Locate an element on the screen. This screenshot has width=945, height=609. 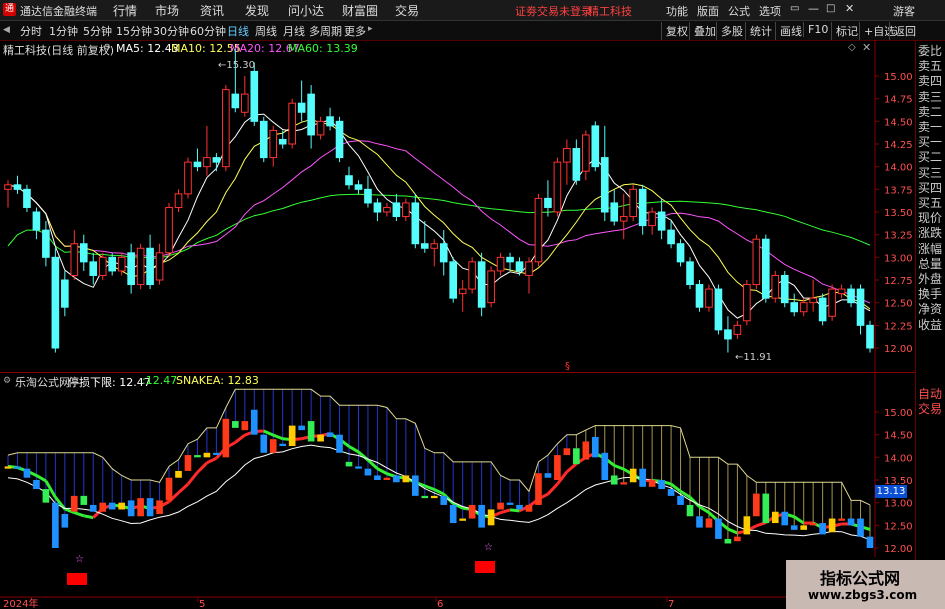
quote-row-label: 买四 is located at coordinates (930, 188).